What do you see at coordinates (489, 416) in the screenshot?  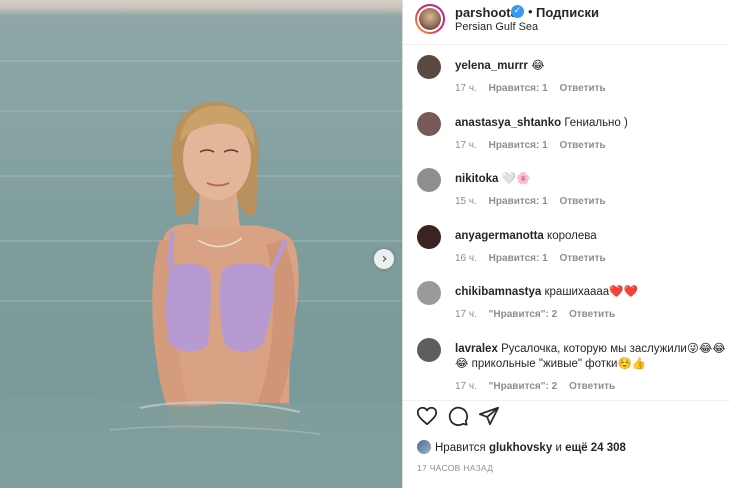 I see `share-icon` at bounding box center [489, 416].